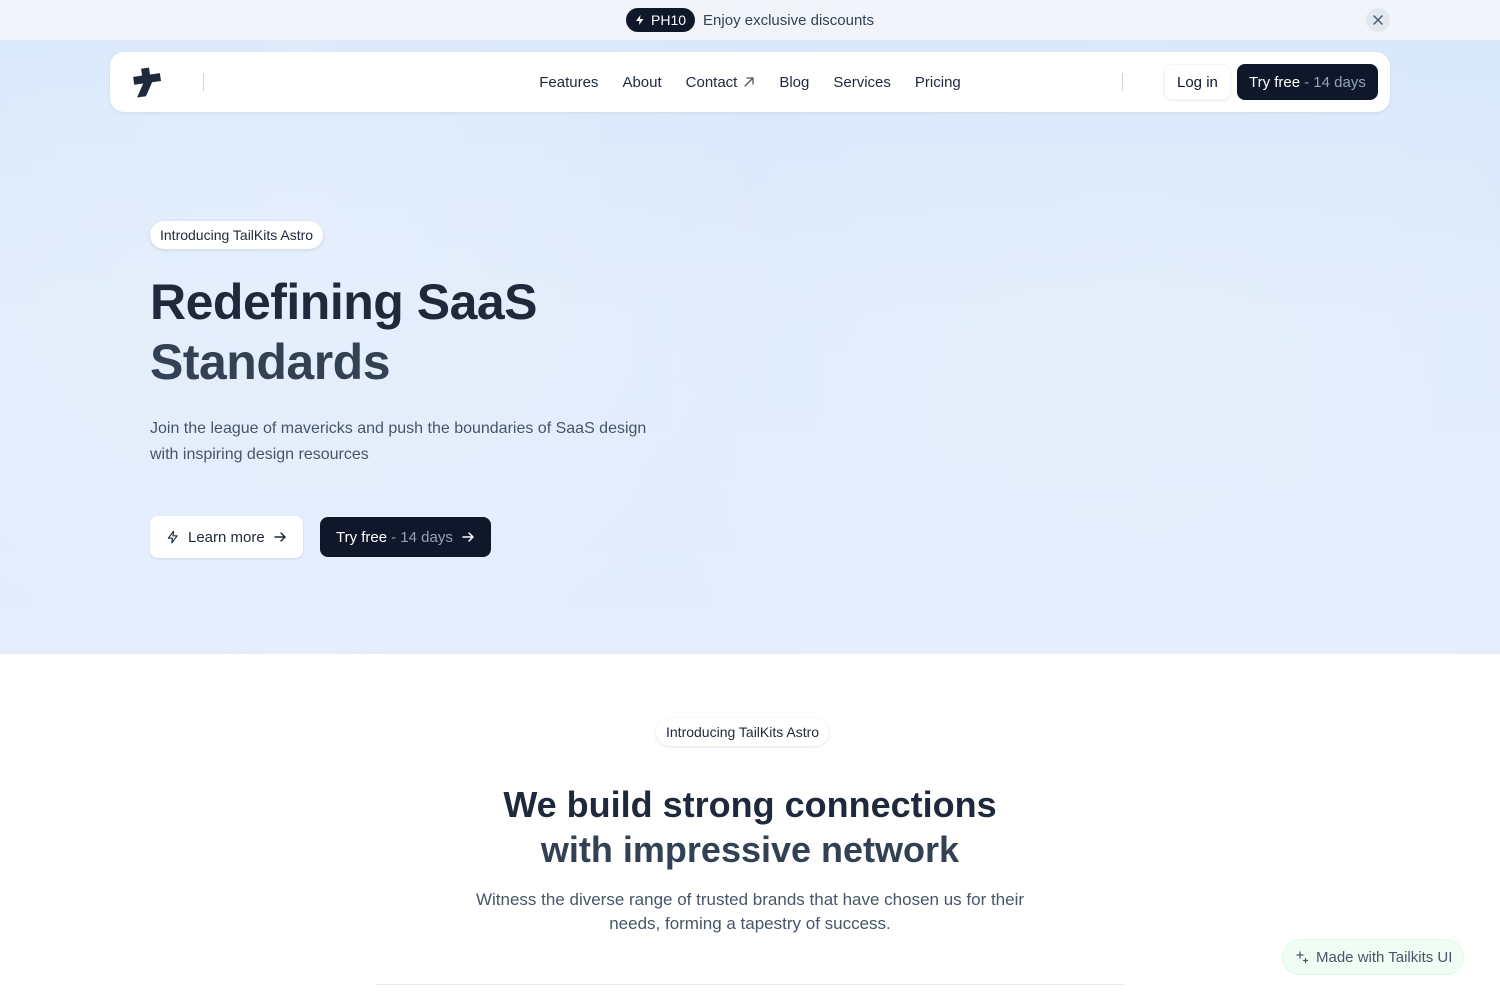 This screenshot has height=1000, width=1500. What do you see at coordinates (1373, 957) in the screenshot?
I see `made-with-tailkits-badge: Made with Tailkits UI` at bounding box center [1373, 957].